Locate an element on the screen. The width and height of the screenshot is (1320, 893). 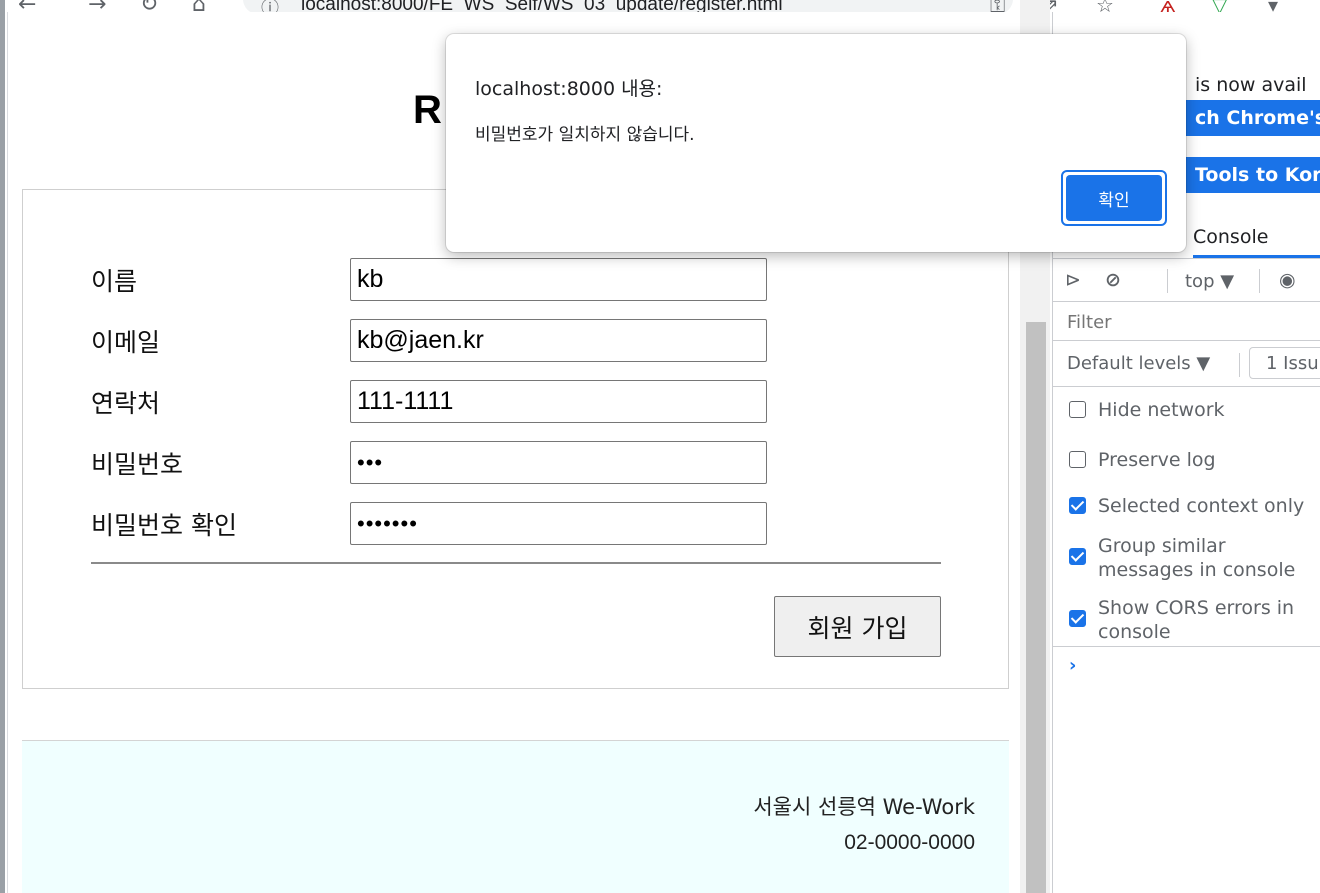
group-similar-checkbox is located at coordinates (1077, 556).